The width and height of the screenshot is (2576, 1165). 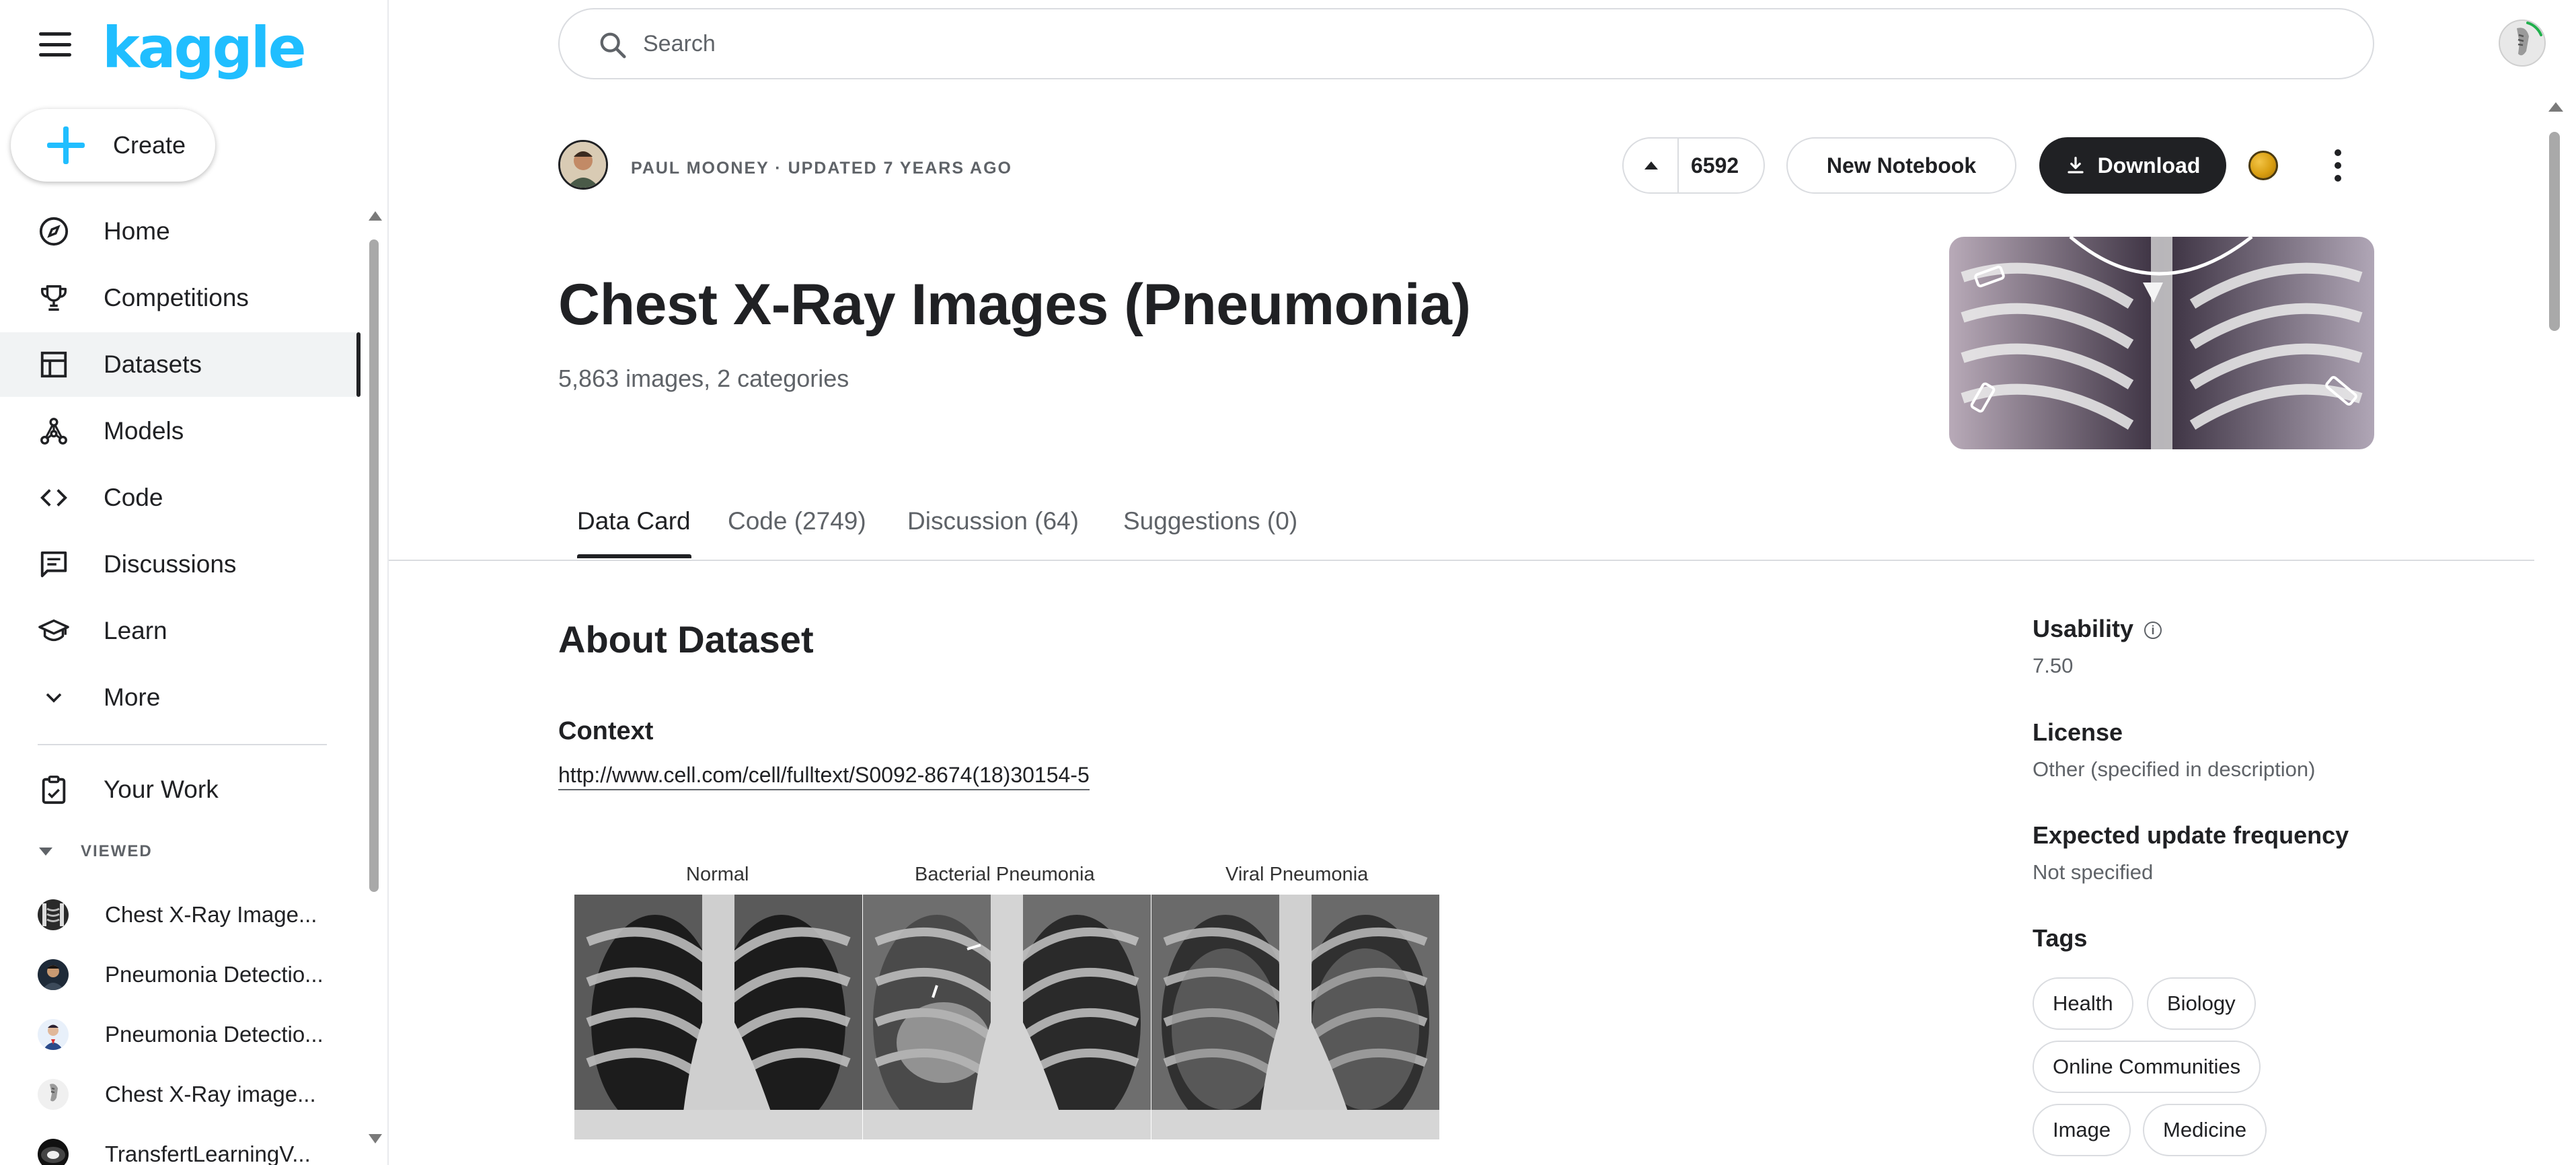 What do you see at coordinates (797, 521) in the screenshot?
I see `tab-code: Code (2749)` at bounding box center [797, 521].